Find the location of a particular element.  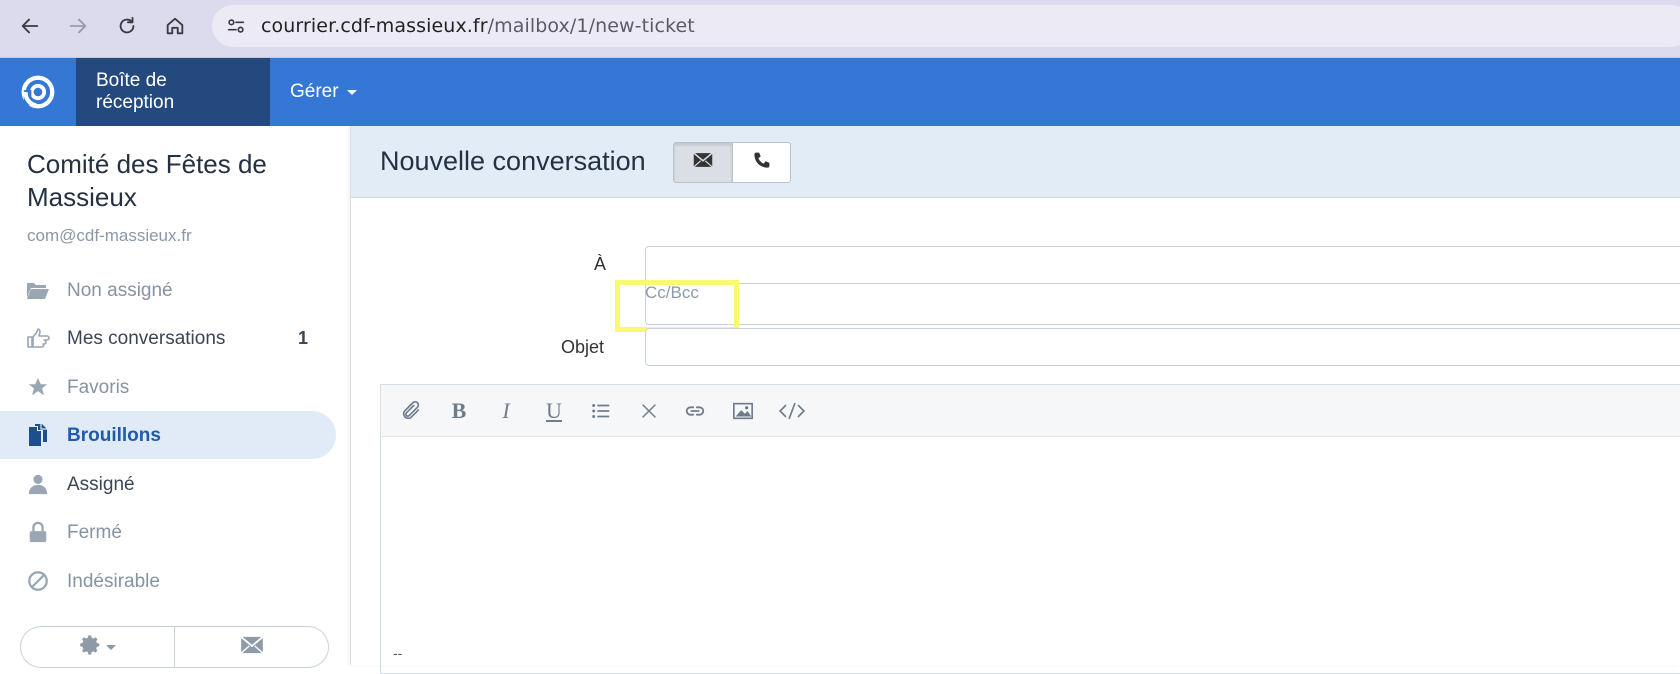

page-title: Nouvelle conversation is located at coordinates (513, 161).